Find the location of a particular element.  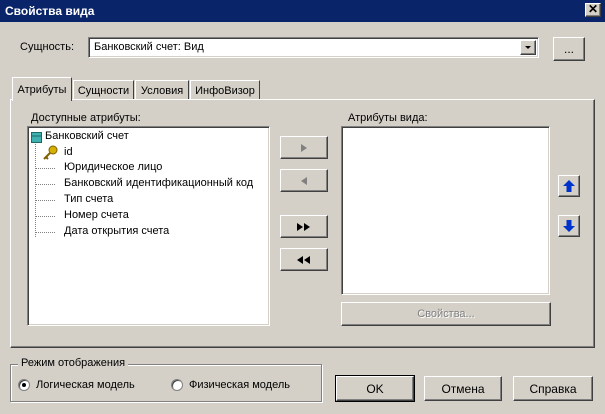

view-attributes-list is located at coordinates (445, 210).